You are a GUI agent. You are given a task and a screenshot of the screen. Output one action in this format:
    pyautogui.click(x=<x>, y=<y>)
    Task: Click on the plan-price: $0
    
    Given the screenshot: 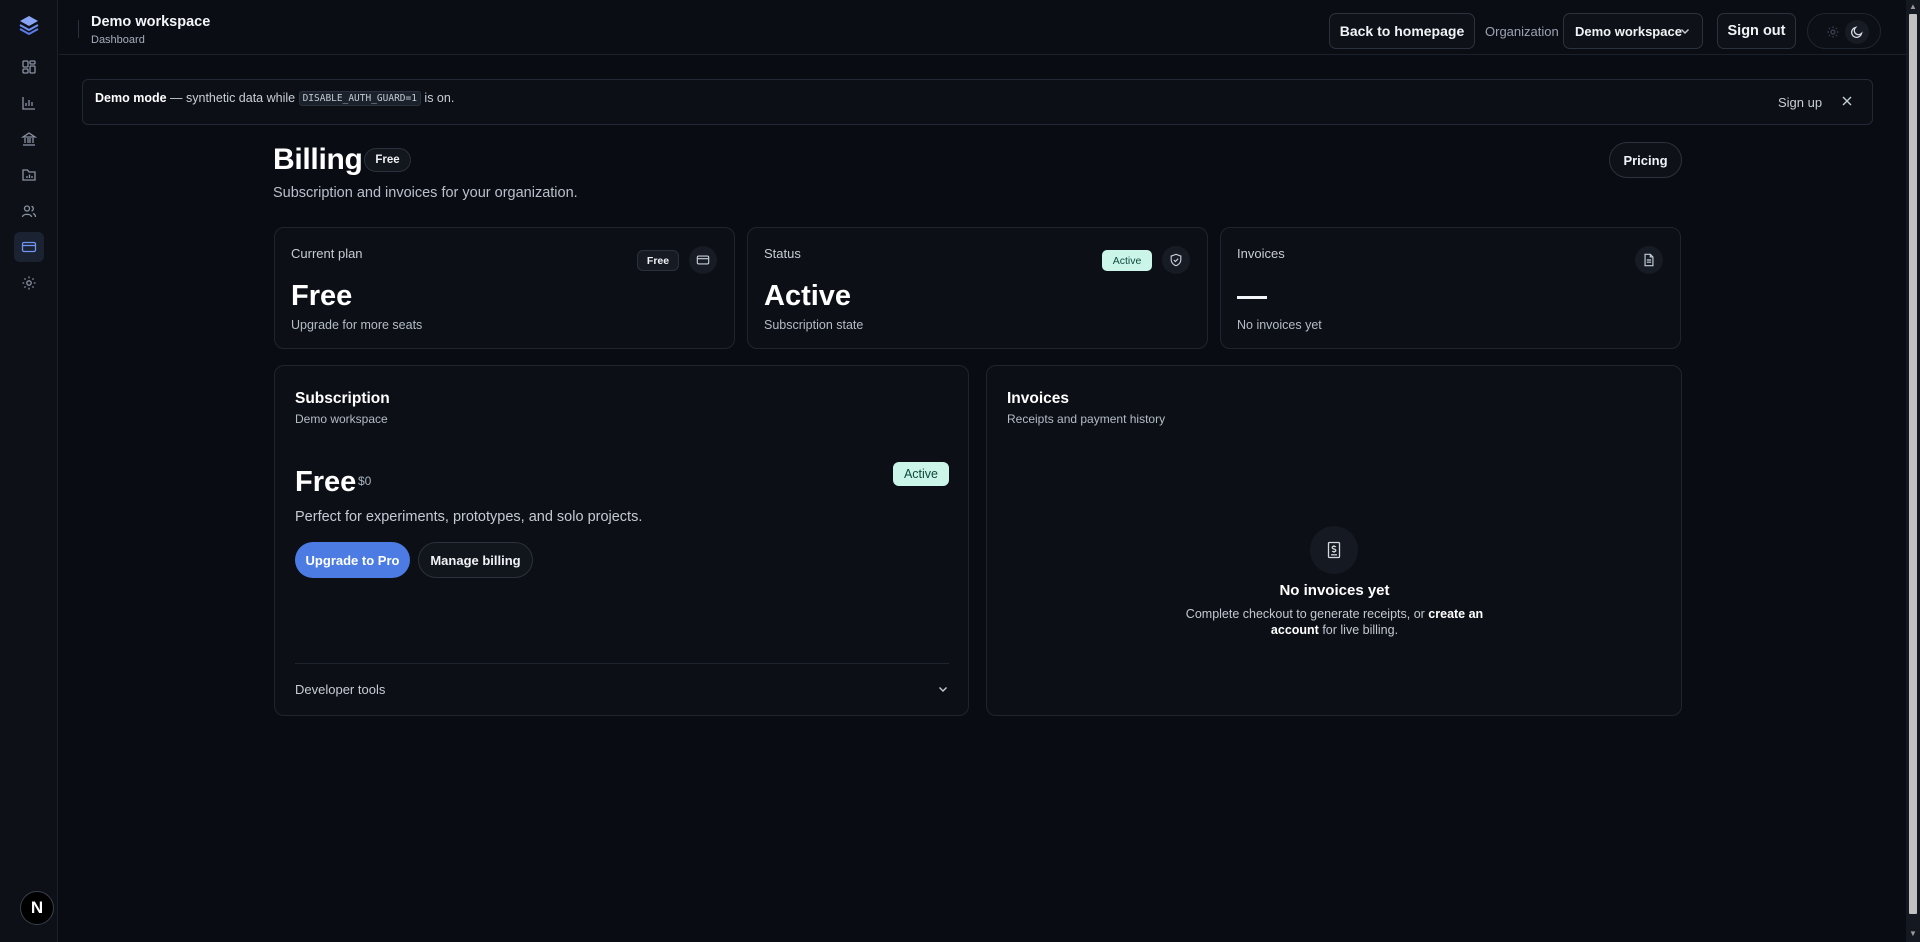 What is the action you would take?
    pyautogui.click(x=365, y=481)
    